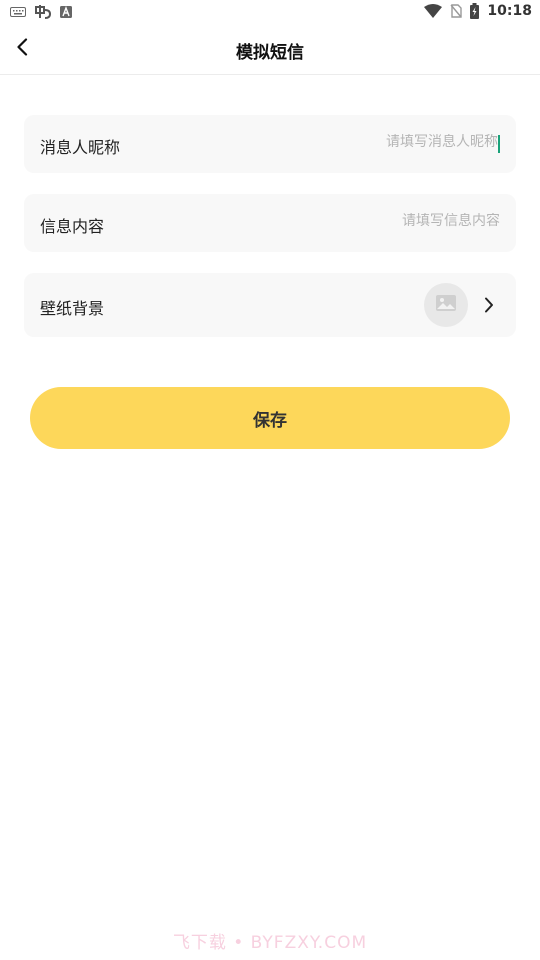 This screenshot has width=540, height=960. Describe the element at coordinates (456, 11) in the screenshot. I see `no-sim-icon` at that location.